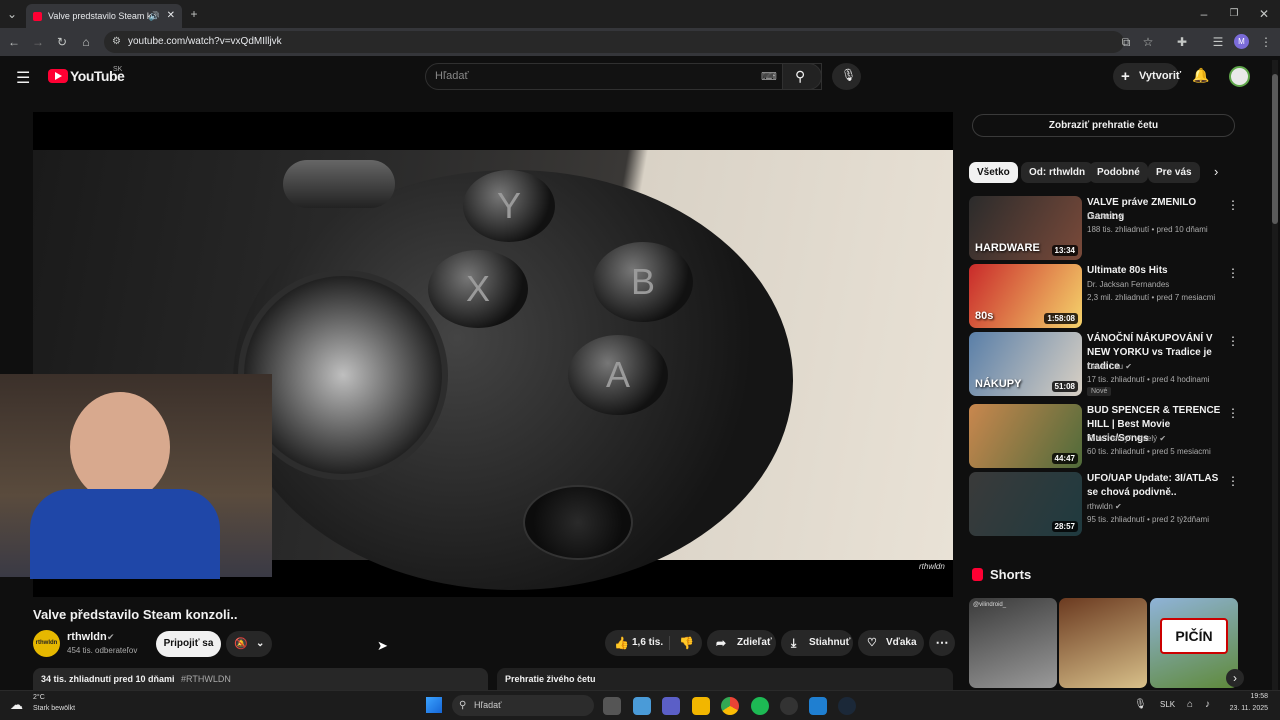 The width and height of the screenshot is (1280, 720). Describe the element at coordinates (1025, 364) in the screenshot. I see `video-thumbnail: NÁKUPY 51:08` at that location.